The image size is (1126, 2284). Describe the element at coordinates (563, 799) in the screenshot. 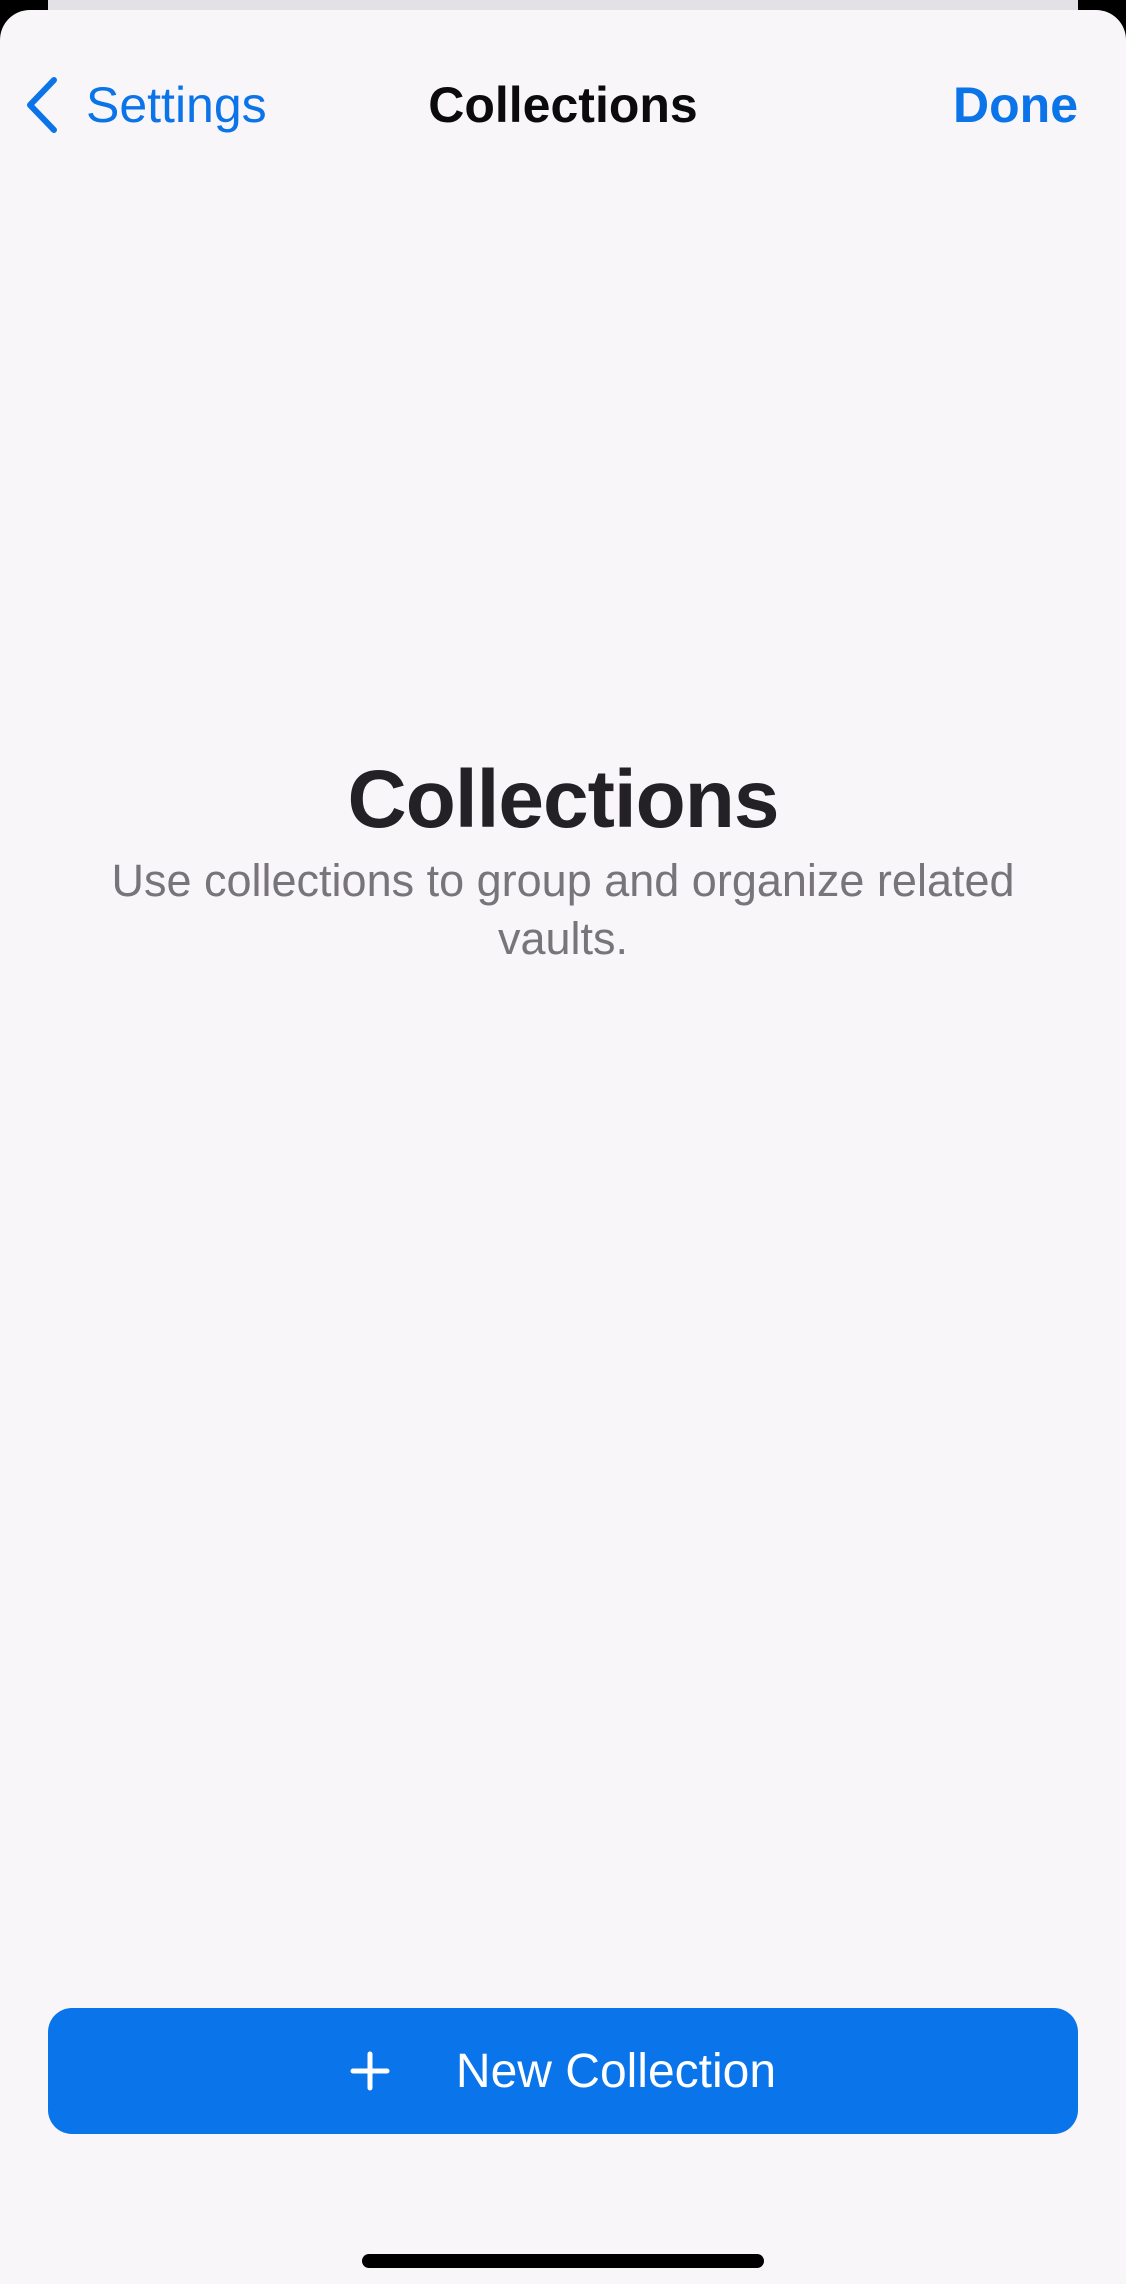

I see `empty-state-title: Collections` at that location.